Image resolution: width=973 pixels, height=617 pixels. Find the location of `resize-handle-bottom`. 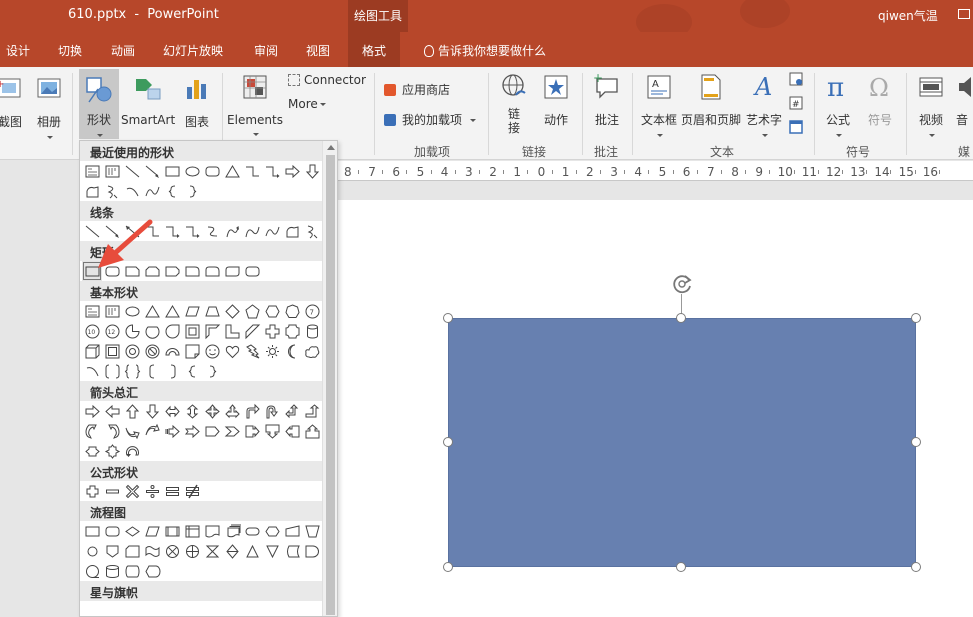

resize-handle-bottom is located at coordinates (681, 567).